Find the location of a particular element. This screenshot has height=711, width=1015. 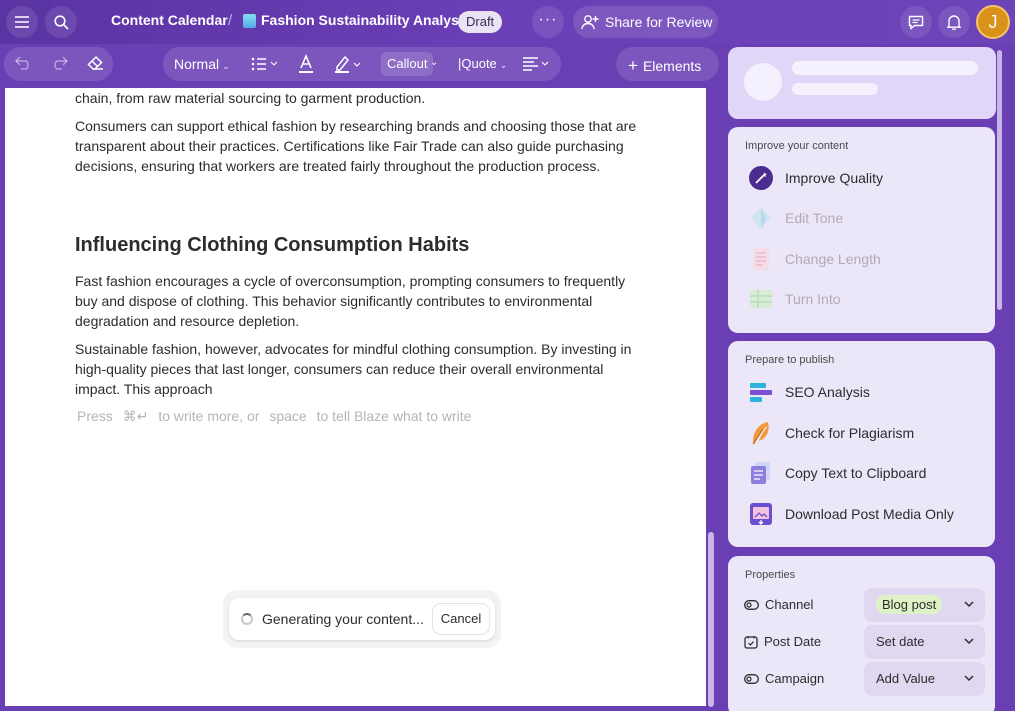

eraser-icon is located at coordinates (95, 62).